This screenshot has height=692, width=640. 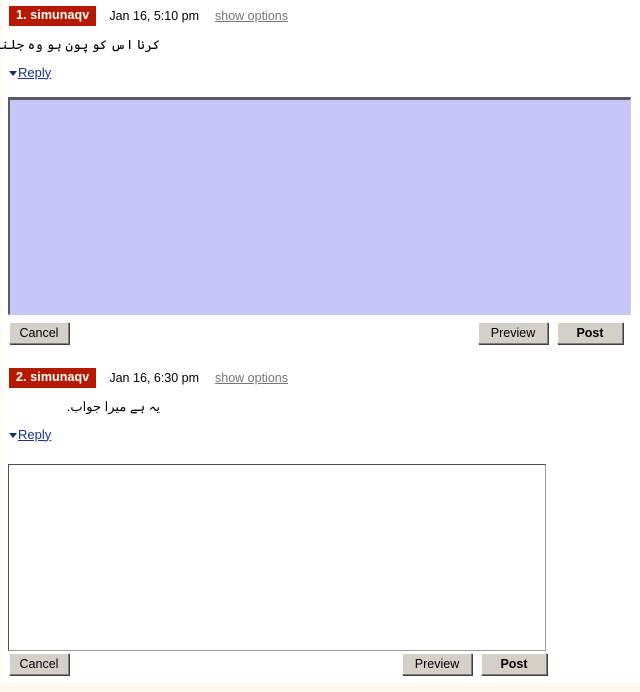 What do you see at coordinates (1, 346) in the screenshot?
I see `page-gutter-left` at bounding box center [1, 346].